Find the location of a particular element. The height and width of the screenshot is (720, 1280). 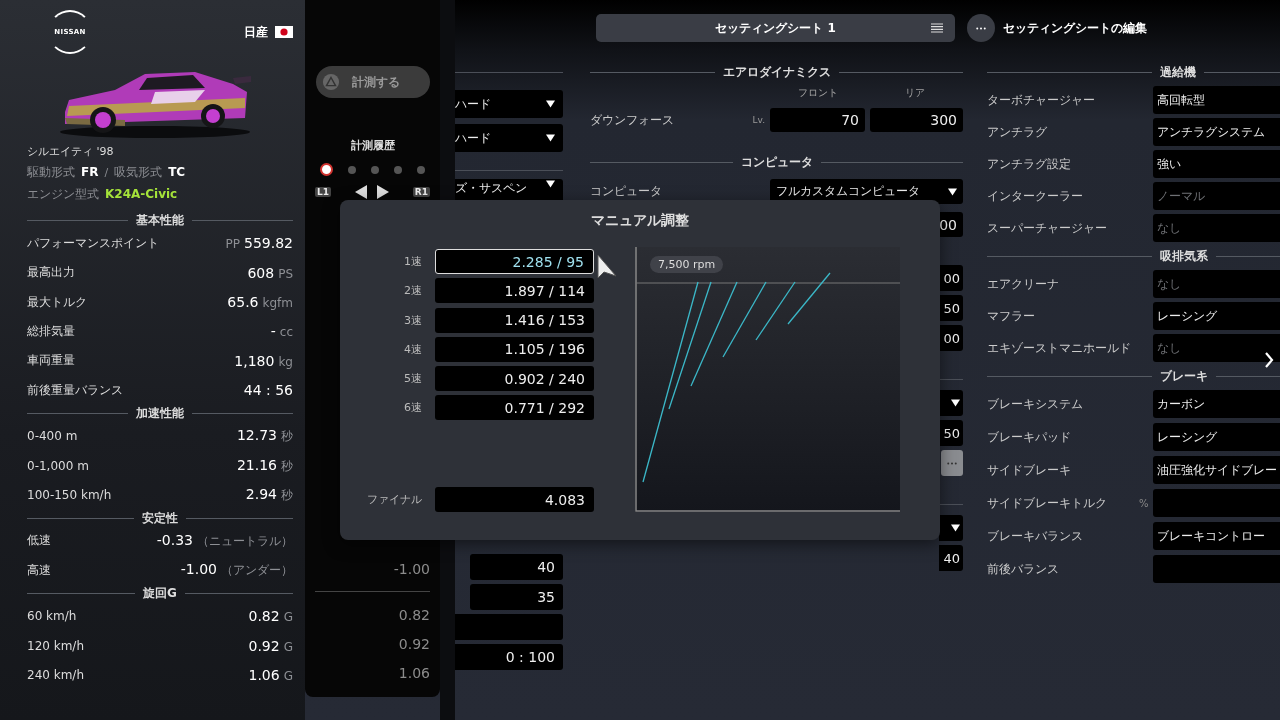

column-heading: リア is located at coordinates (914, 93).